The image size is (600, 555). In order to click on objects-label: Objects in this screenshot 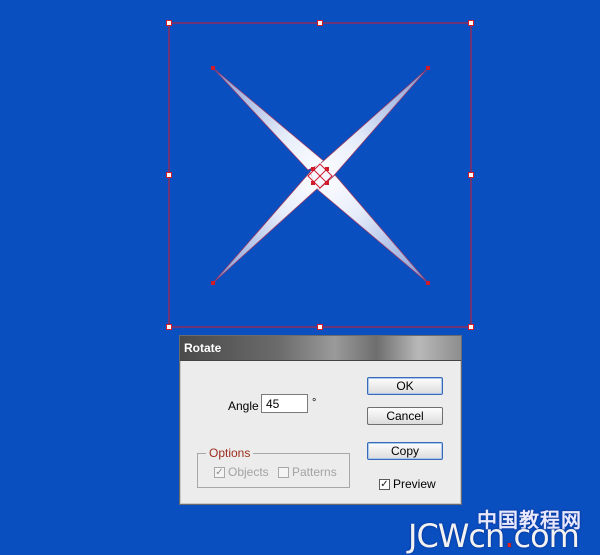, I will do `click(248, 472)`.